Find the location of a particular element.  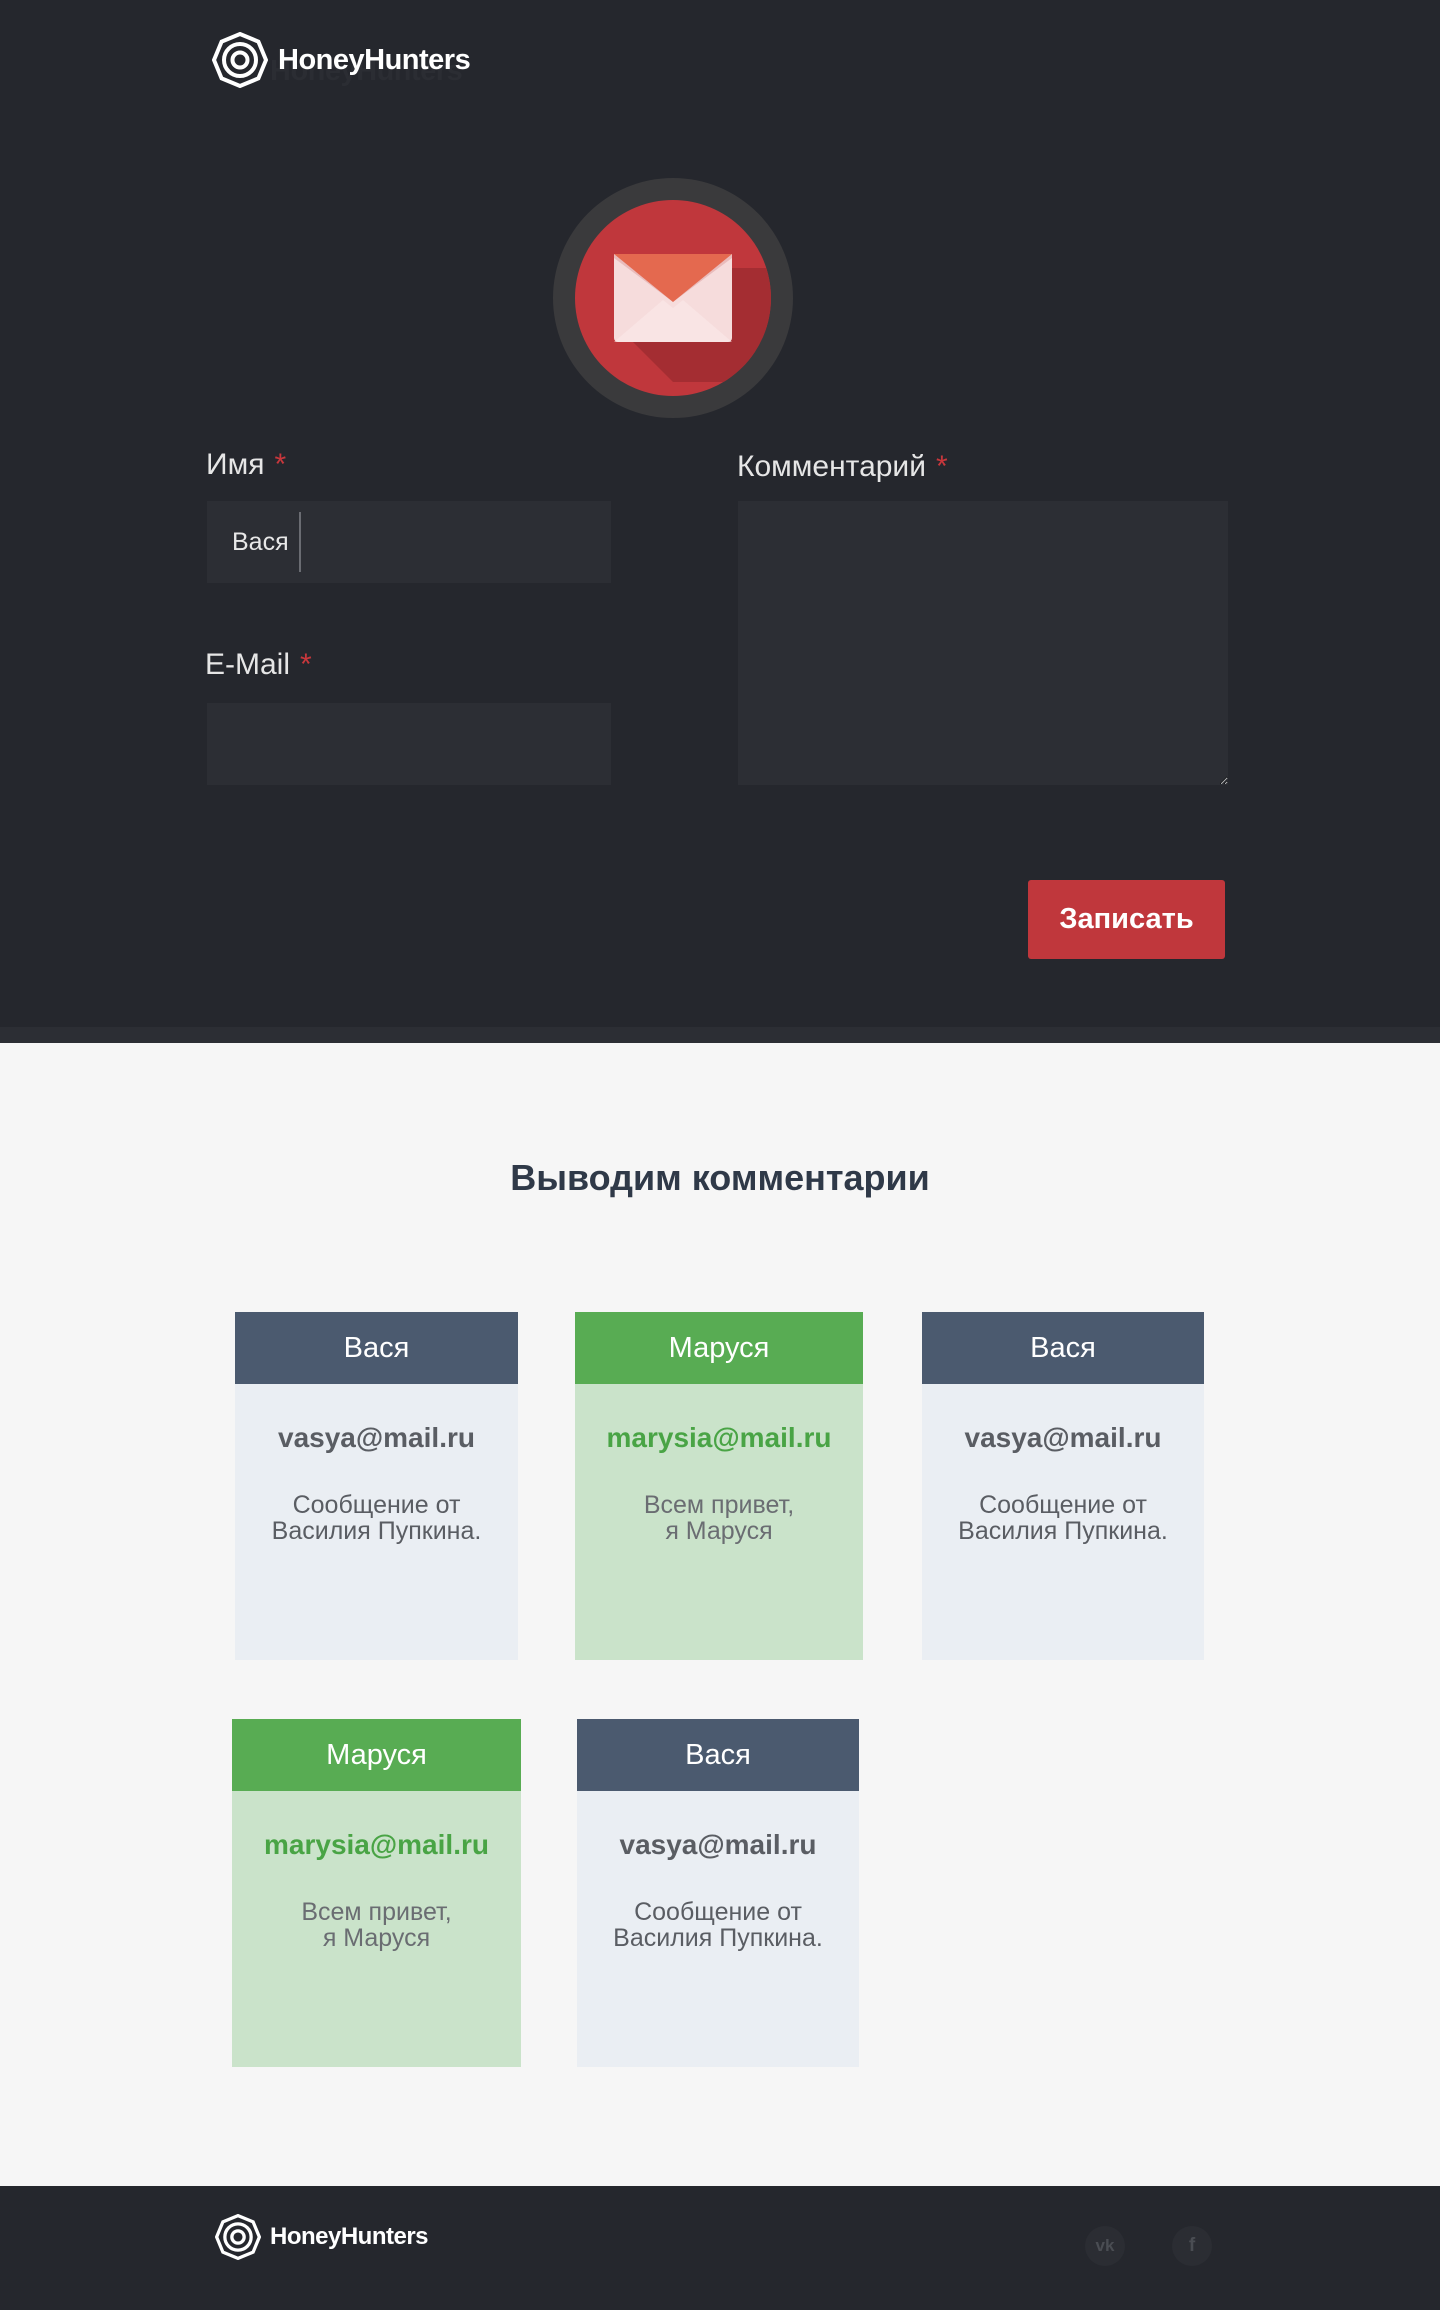

email-input is located at coordinates (409, 744).